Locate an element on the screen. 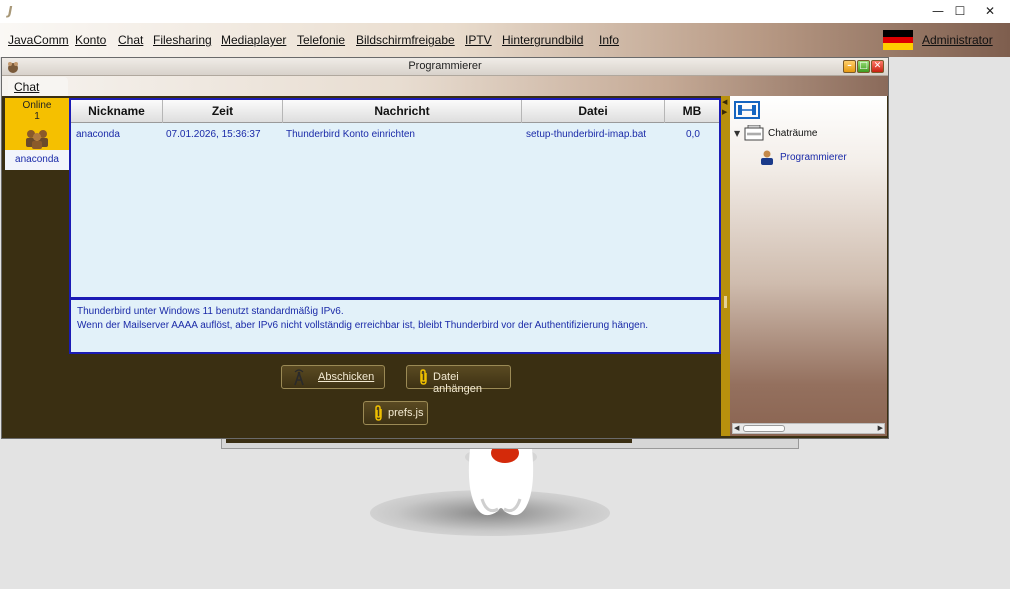 The image size is (1010, 589). cell-zeit: 07.01.2026, 15:36:37 is located at coordinates (213, 134).